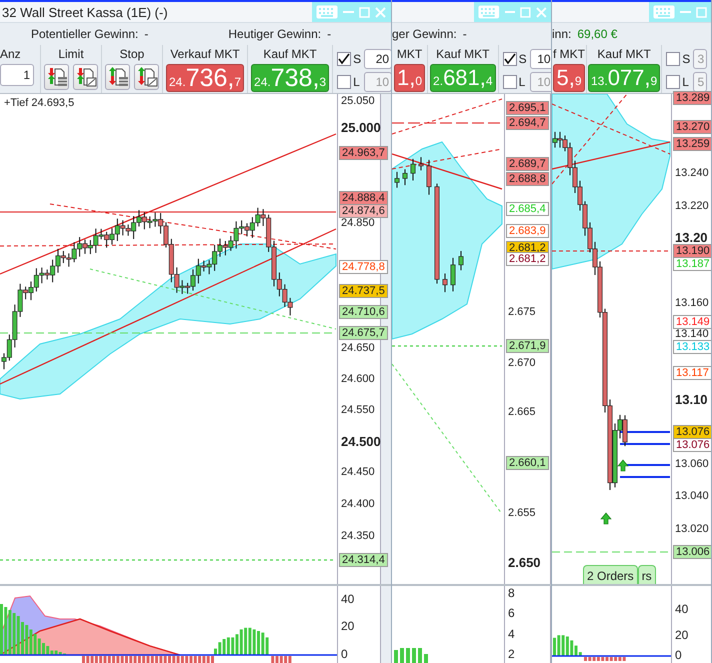  I want to click on price-tag: 2.685,4, so click(527, 209).